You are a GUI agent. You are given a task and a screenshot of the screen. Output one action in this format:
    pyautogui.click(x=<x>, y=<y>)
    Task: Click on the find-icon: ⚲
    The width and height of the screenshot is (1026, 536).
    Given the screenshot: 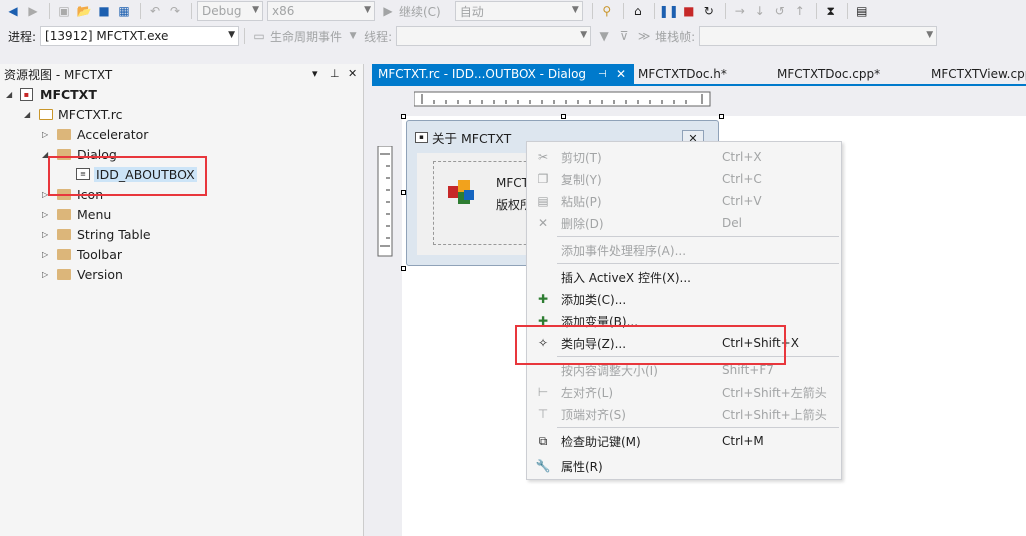 What is the action you would take?
    pyautogui.click(x=607, y=11)
    